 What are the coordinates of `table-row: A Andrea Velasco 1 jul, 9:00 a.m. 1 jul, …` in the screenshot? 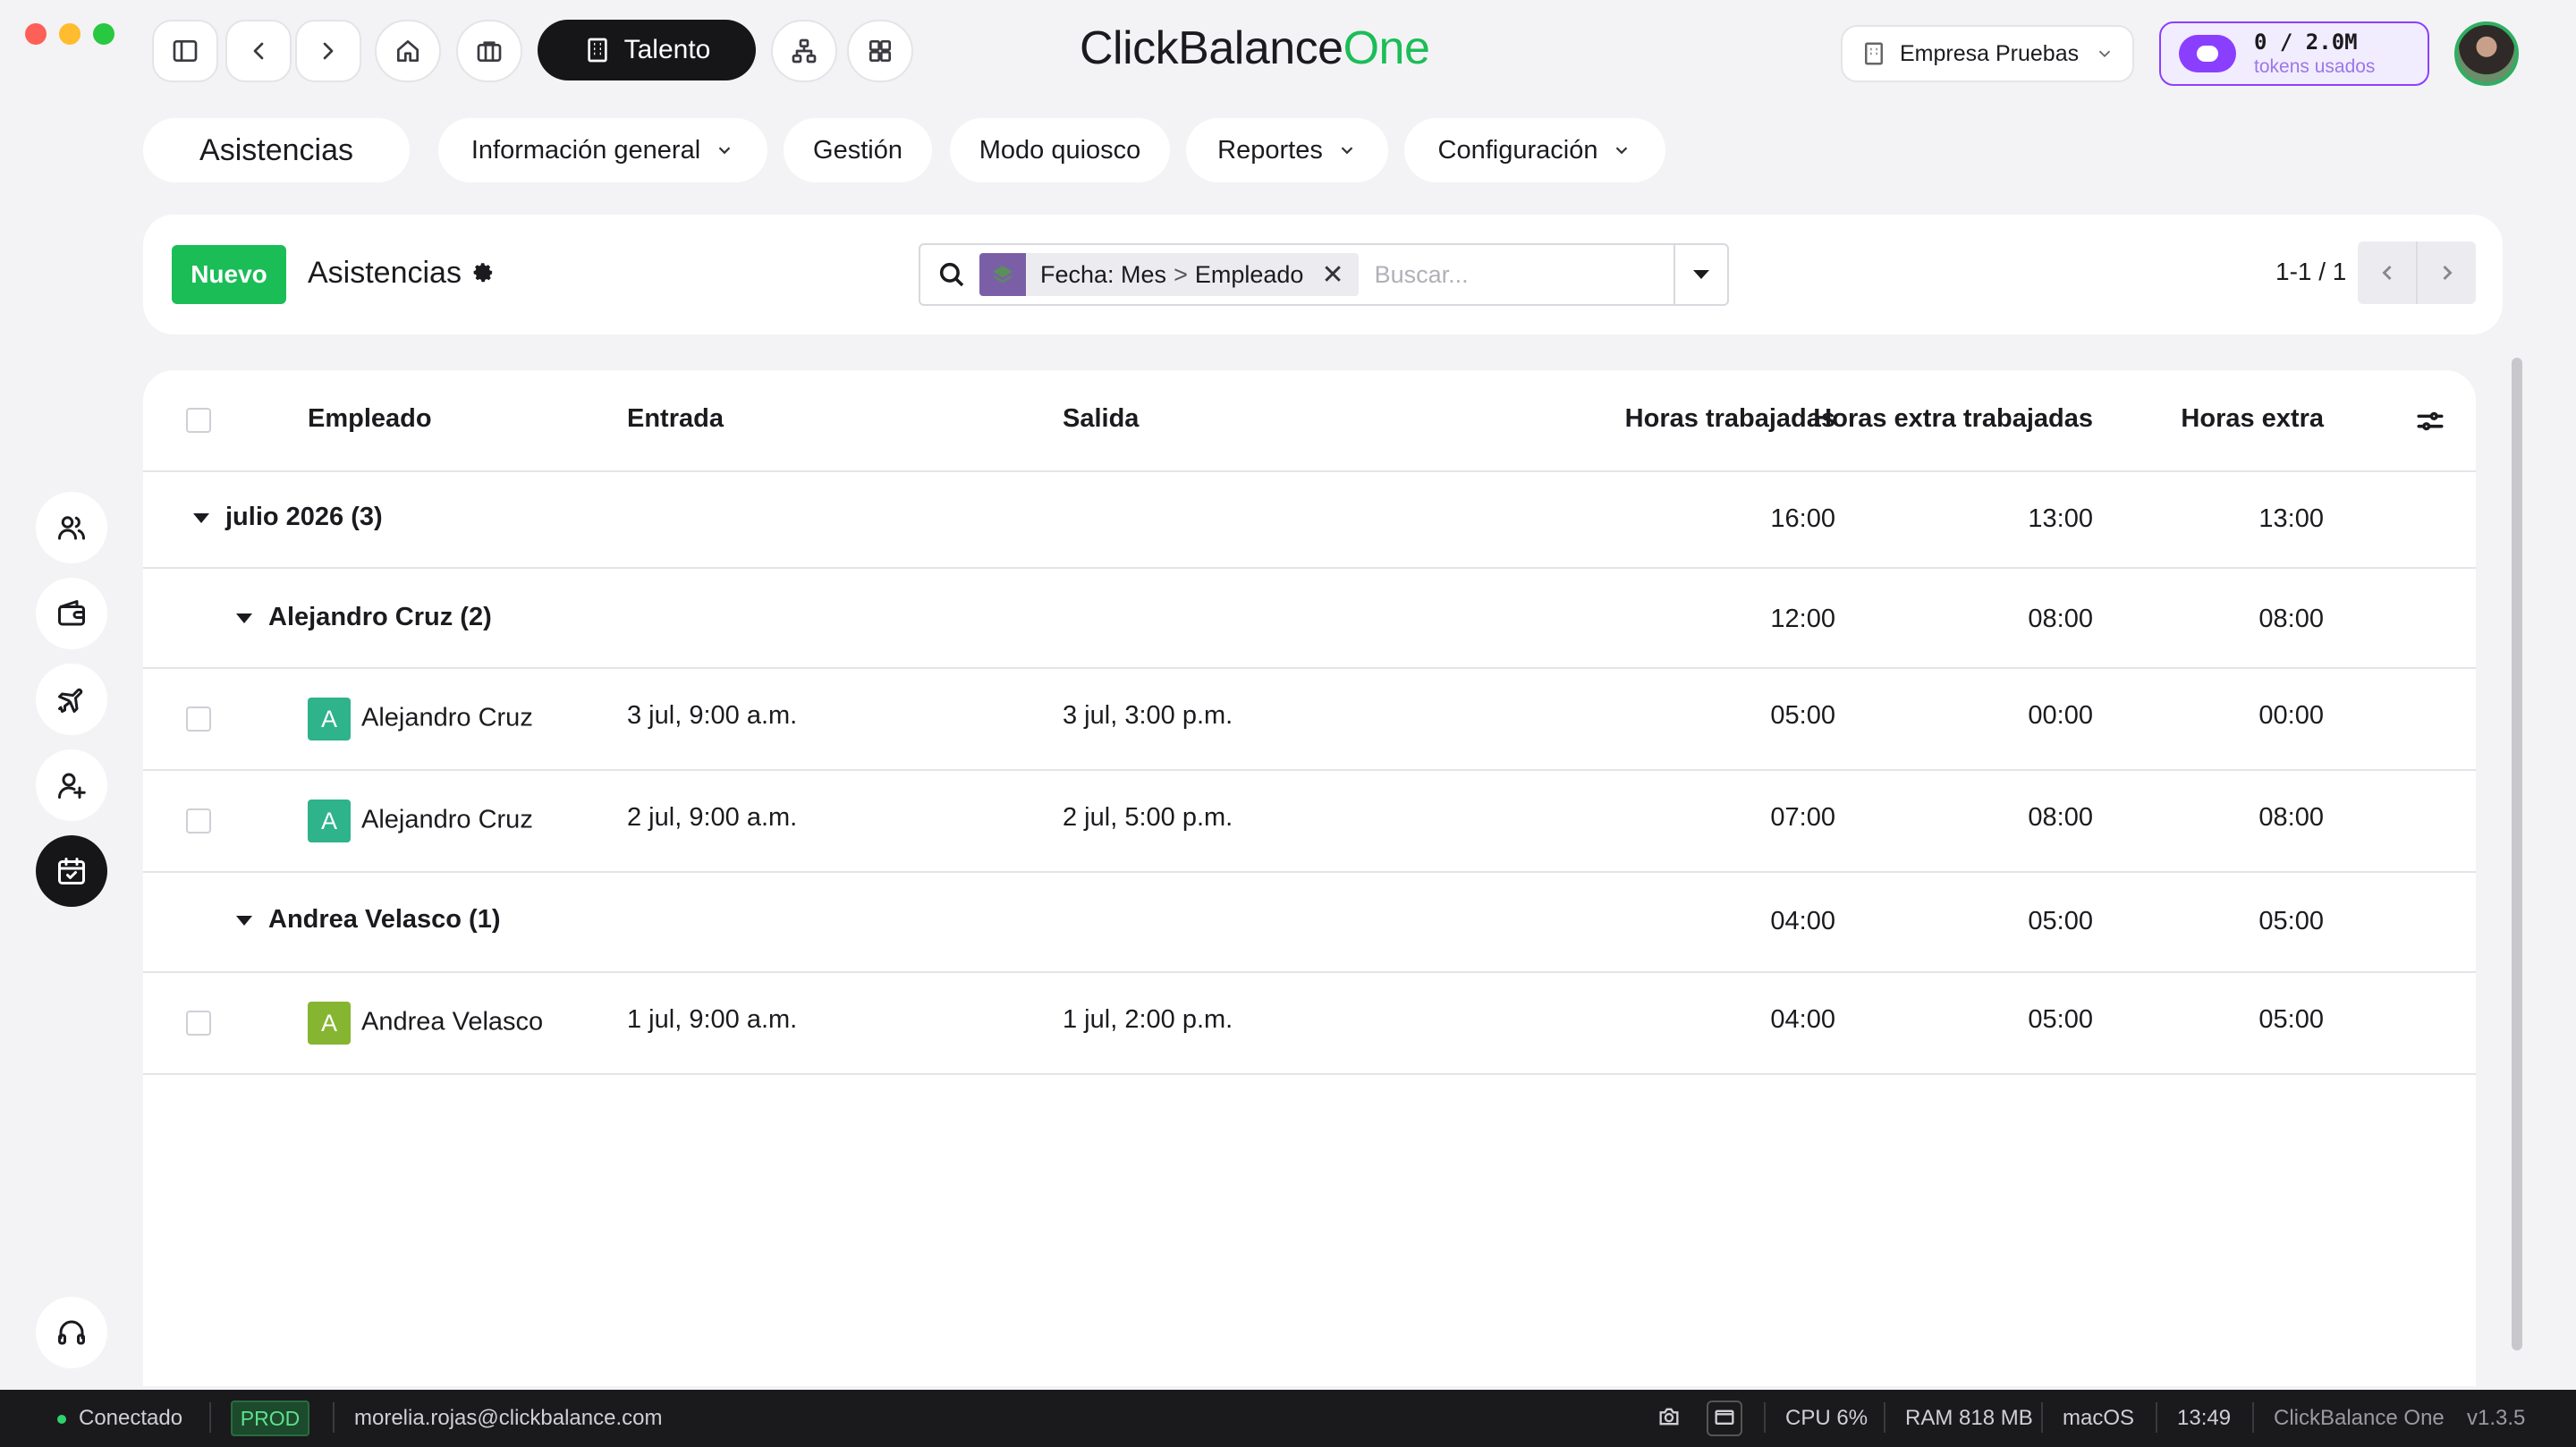 It's located at (1309, 1024).